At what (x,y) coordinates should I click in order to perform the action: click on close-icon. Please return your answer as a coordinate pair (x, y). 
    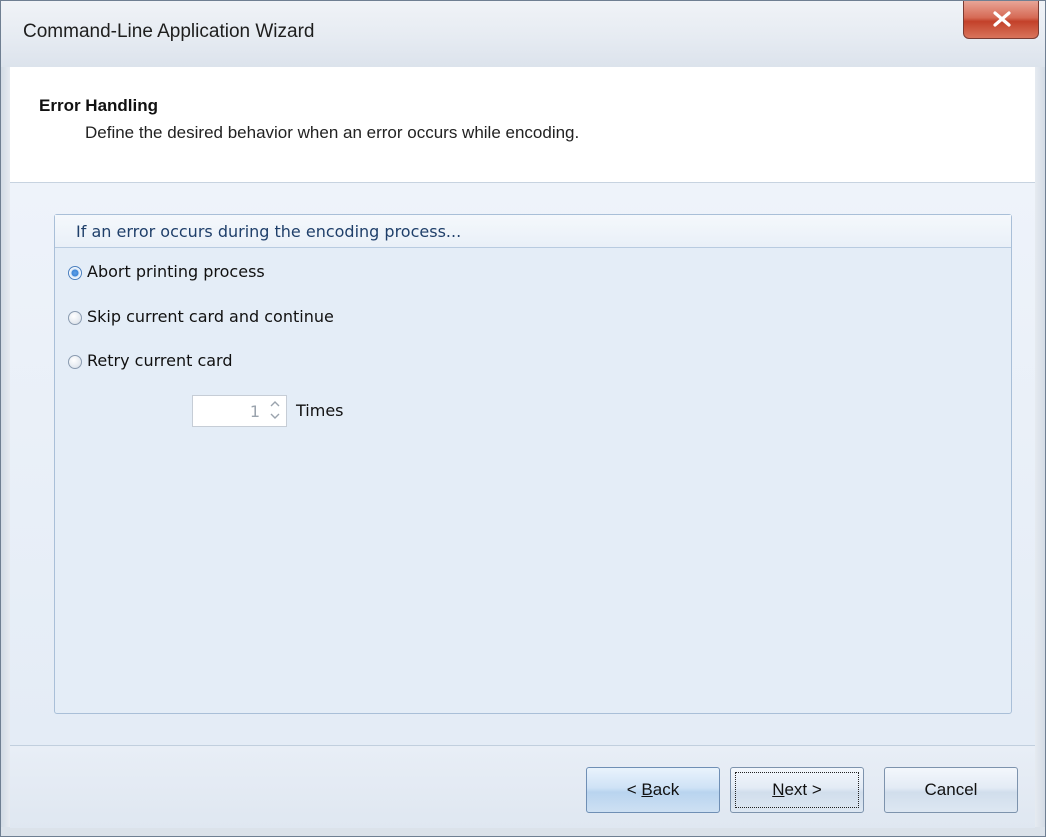
    Looking at the image, I should click on (1002, 19).